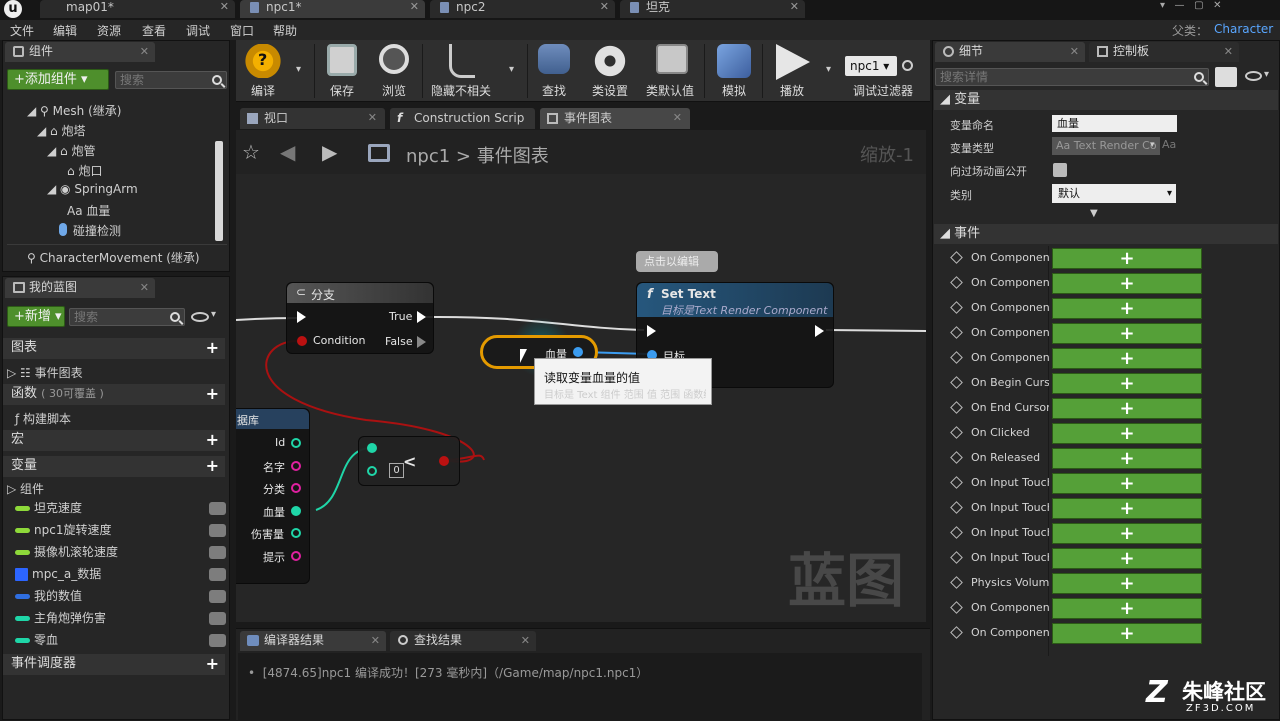 The width and height of the screenshot is (1280, 721). Describe the element at coordinates (61, 130) in the screenshot. I see `tree-item-turret: ◢ ⌂ 炮塔` at that location.